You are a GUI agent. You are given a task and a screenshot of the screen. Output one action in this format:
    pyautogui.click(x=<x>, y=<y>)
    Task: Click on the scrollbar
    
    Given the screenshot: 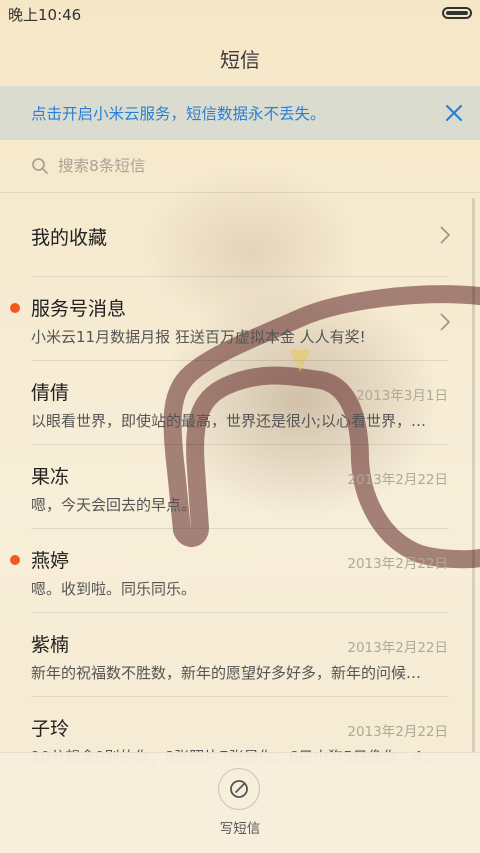 What is the action you would take?
    pyautogui.click(x=473, y=478)
    